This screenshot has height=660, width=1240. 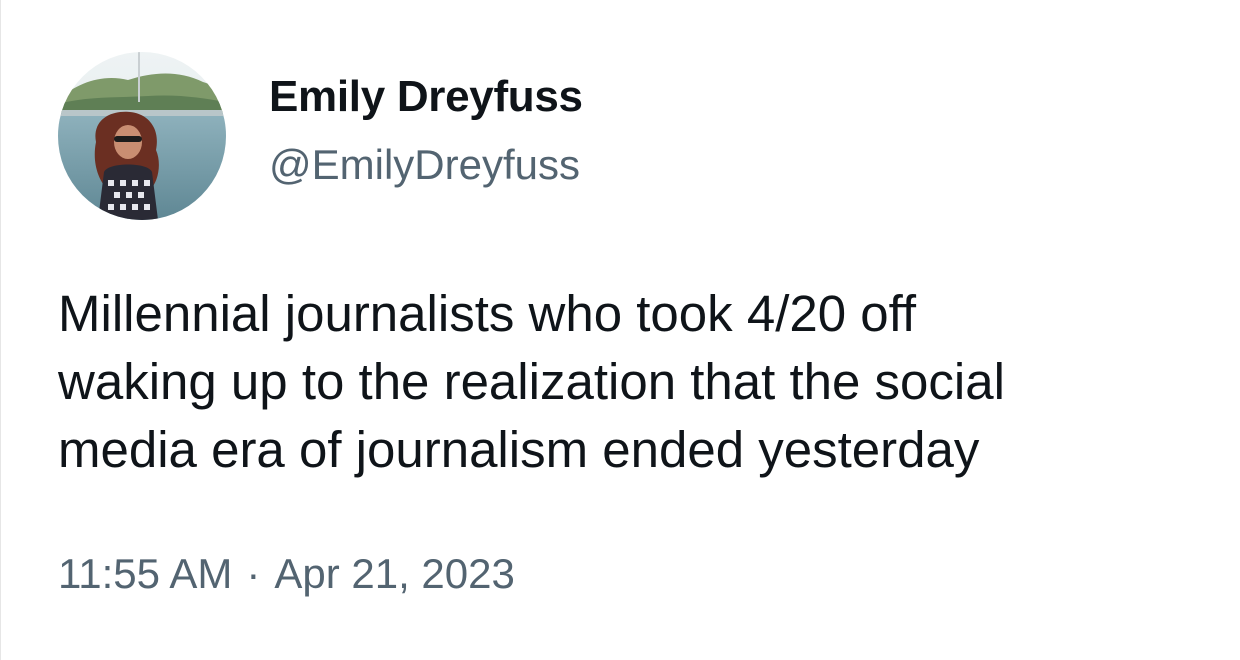 I want to click on avatar, so click(x=142, y=136).